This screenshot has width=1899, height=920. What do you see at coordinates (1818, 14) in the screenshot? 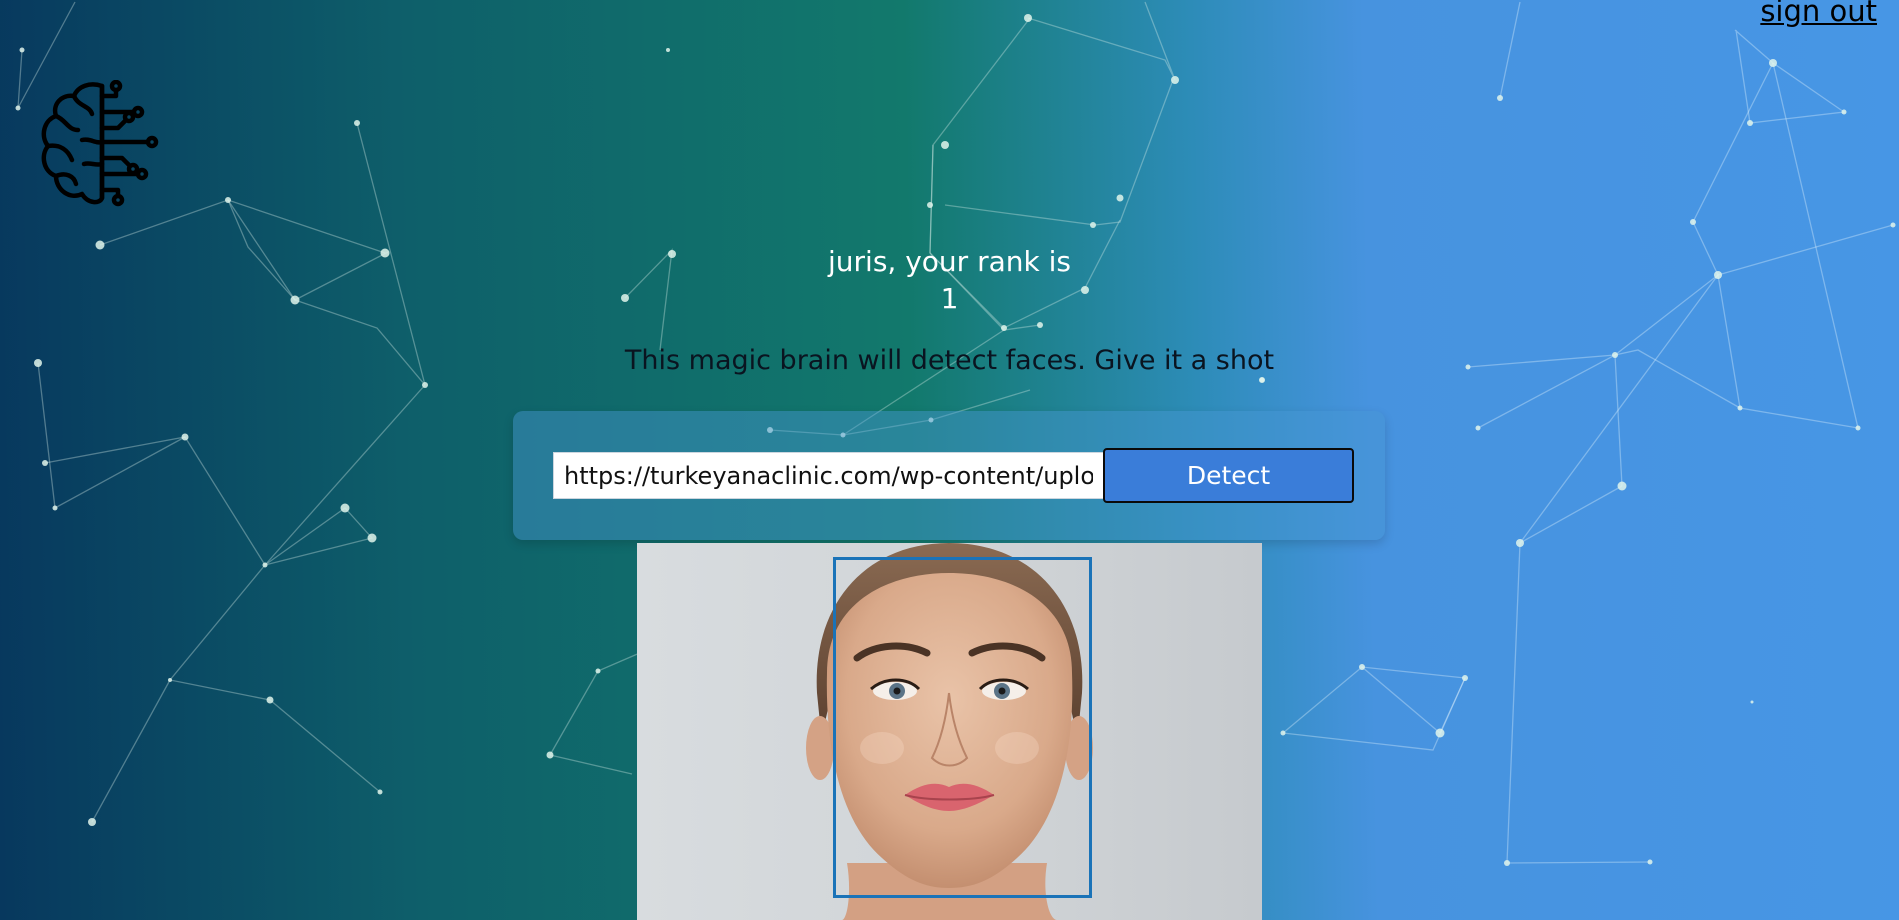
I see `sign-out-link: sign out` at bounding box center [1818, 14].